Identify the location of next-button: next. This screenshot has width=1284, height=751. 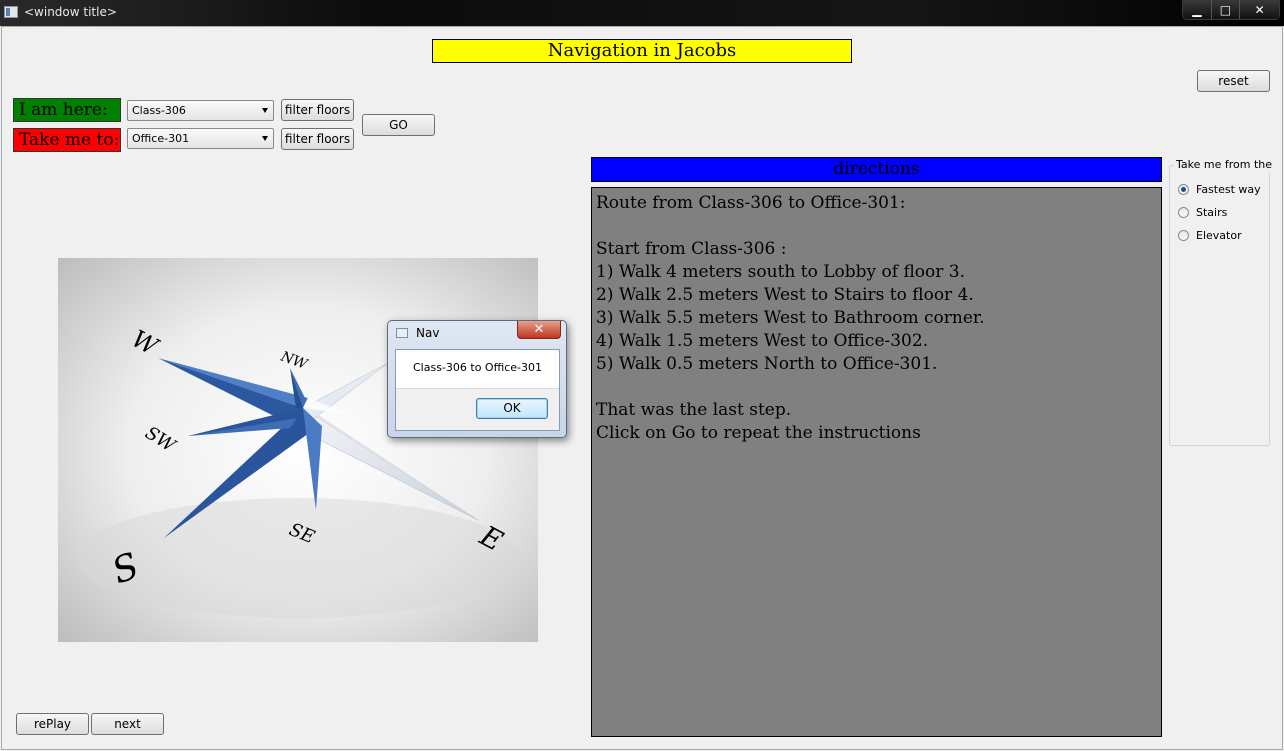
(127, 724).